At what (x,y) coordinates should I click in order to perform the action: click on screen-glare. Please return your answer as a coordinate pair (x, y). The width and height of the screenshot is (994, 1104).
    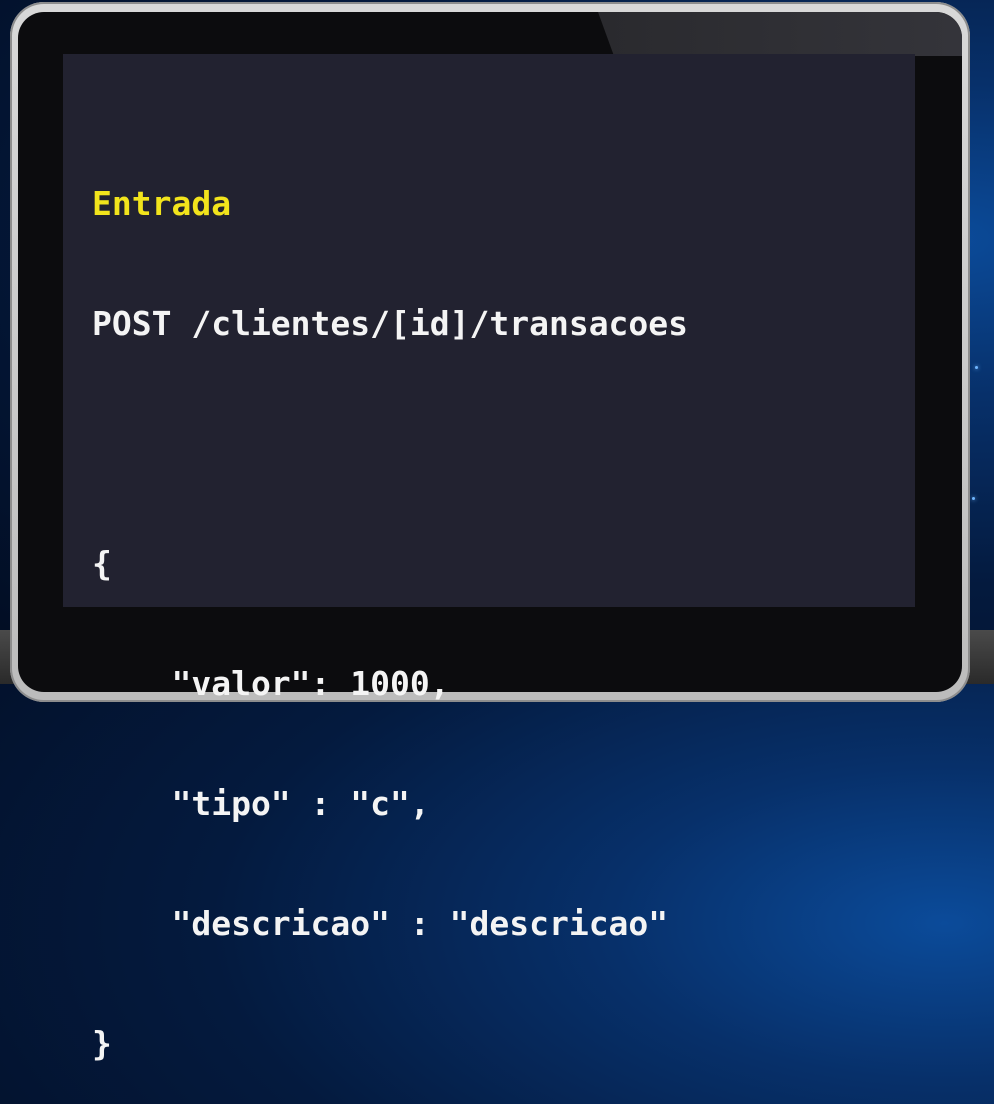
    Looking at the image, I should click on (780, 34).